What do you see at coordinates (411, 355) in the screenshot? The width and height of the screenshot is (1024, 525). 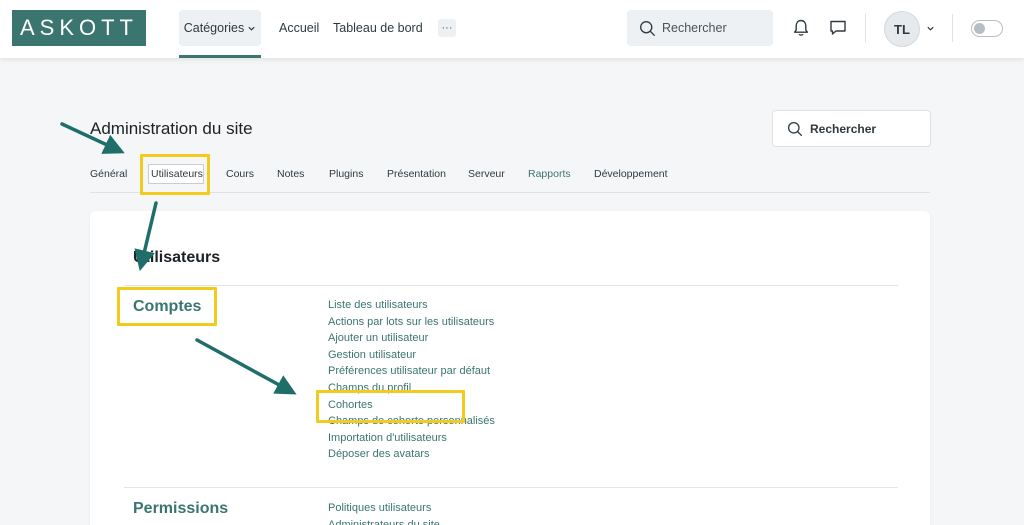 I see `link-user-management: Gestion utilisateur` at bounding box center [411, 355].